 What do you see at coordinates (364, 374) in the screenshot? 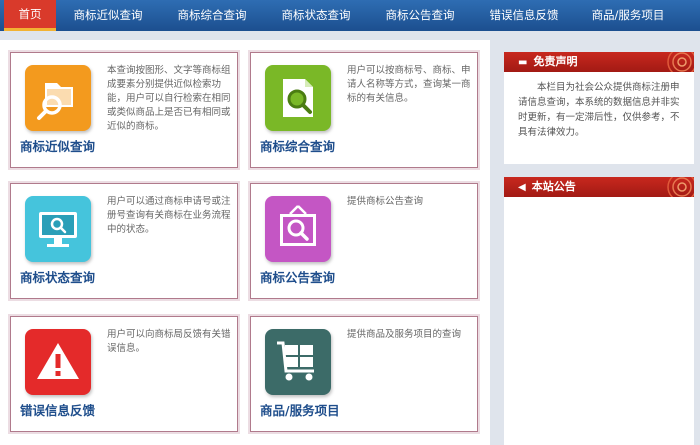
I see `tile-goods-services: 商品/服务项目 提供商品及服务项目的查询` at bounding box center [364, 374].